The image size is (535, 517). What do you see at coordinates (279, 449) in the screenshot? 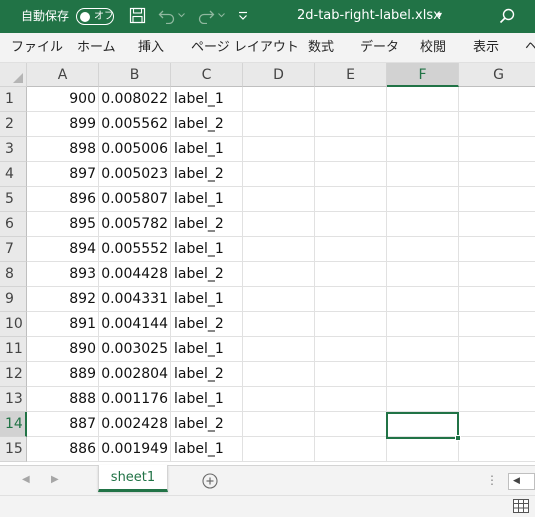
I see `cell-d15` at bounding box center [279, 449].